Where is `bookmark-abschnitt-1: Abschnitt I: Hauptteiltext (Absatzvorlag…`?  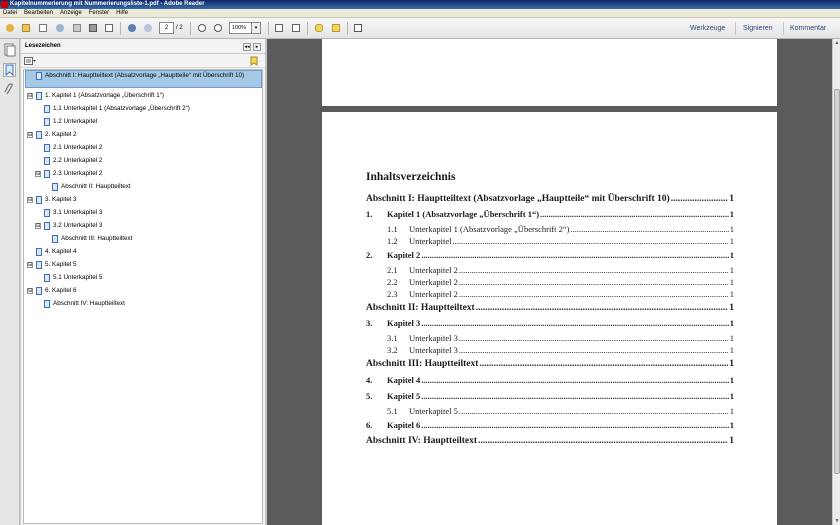 bookmark-abschnitt-1: Abschnitt I: Hauptteiltext (Absatzvorlag… is located at coordinates (143, 80).